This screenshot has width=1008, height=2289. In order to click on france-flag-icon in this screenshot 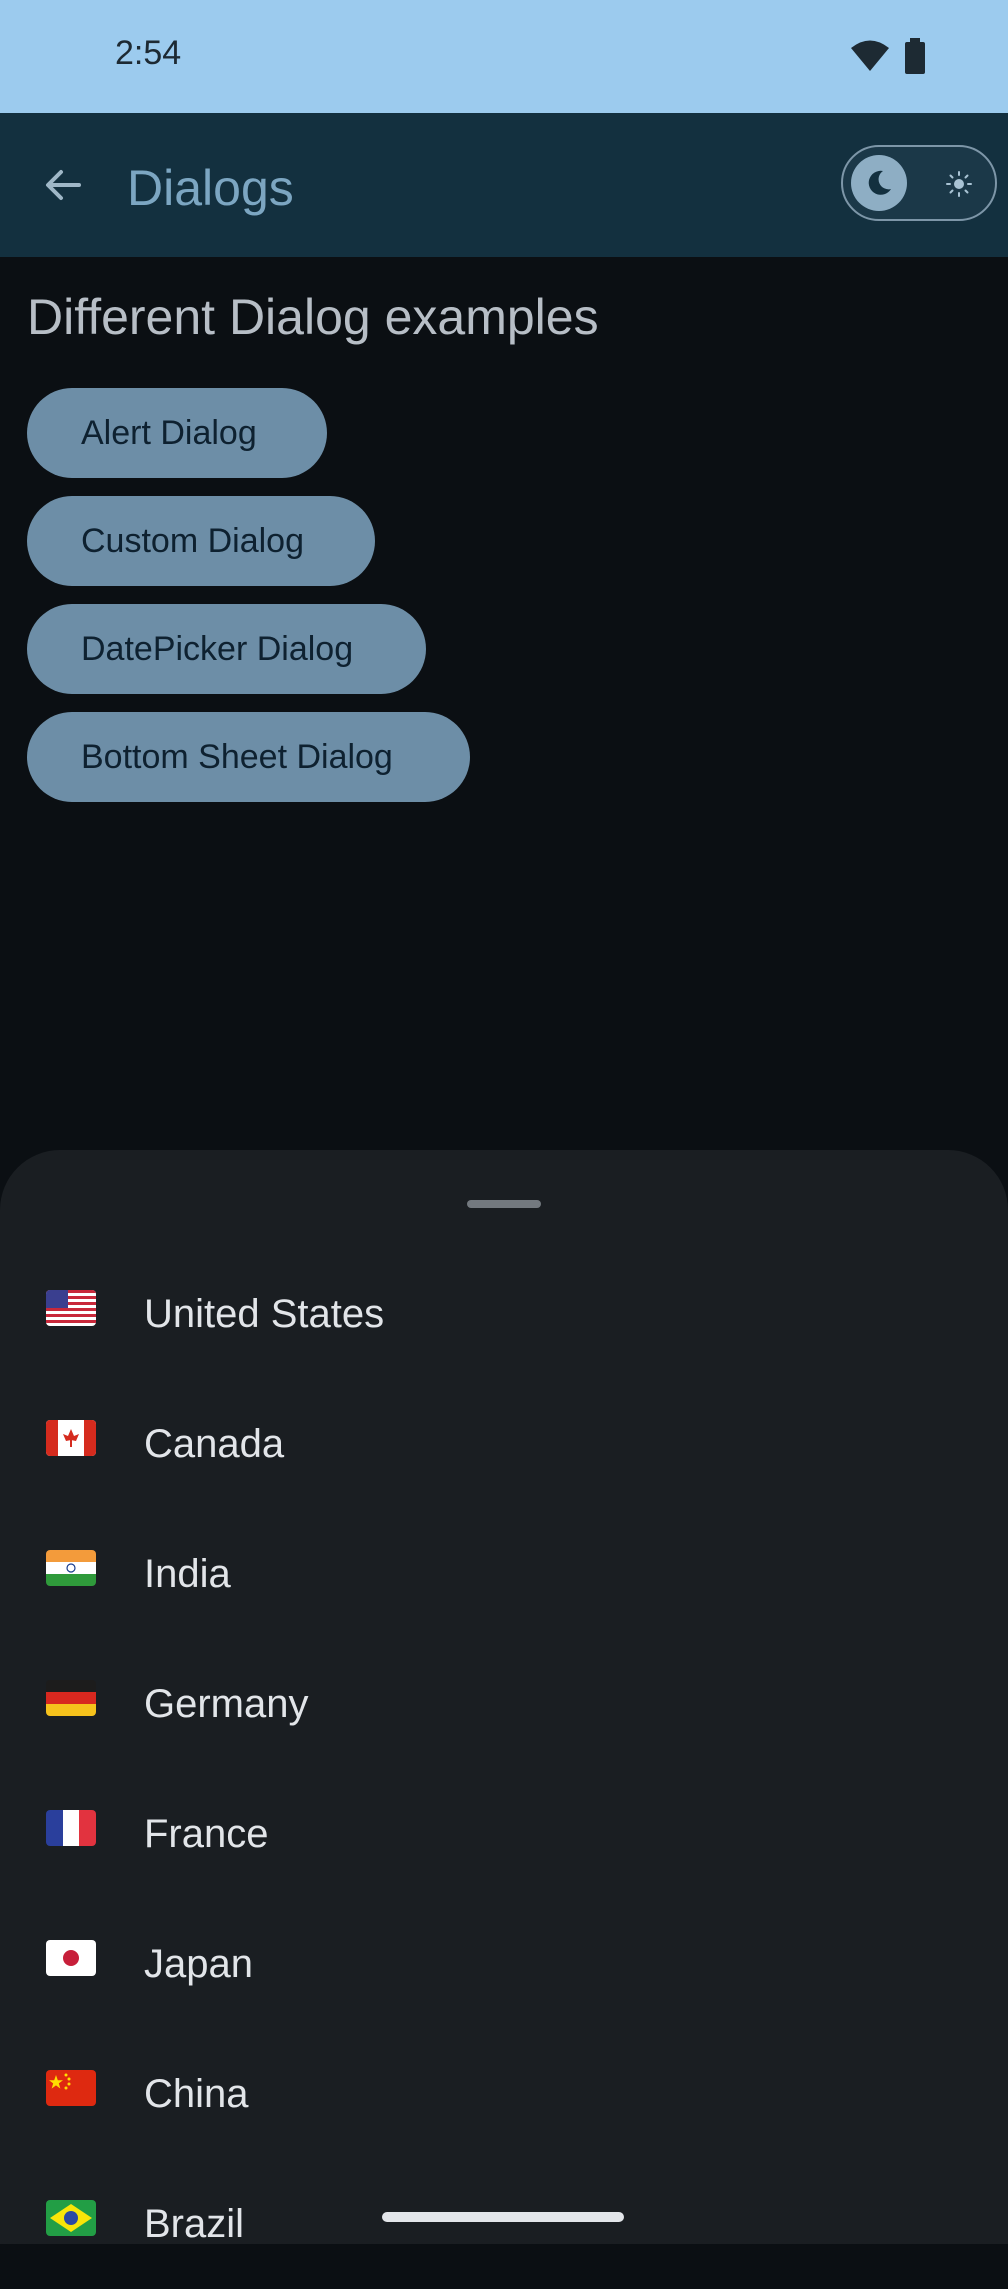, I will do `click(71, 1828)`.